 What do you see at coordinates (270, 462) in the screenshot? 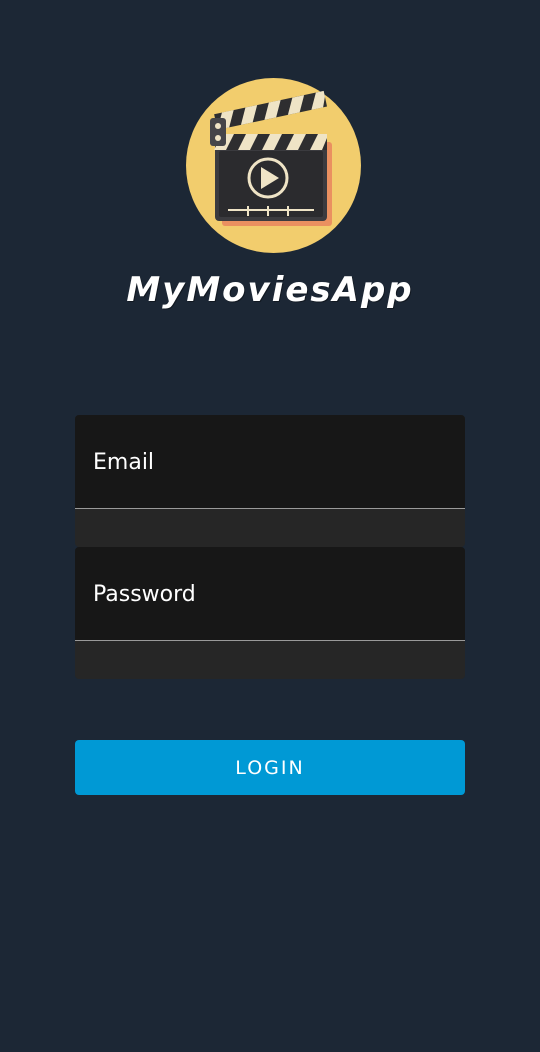
I see `email-input` at bounding box center [270, 462].